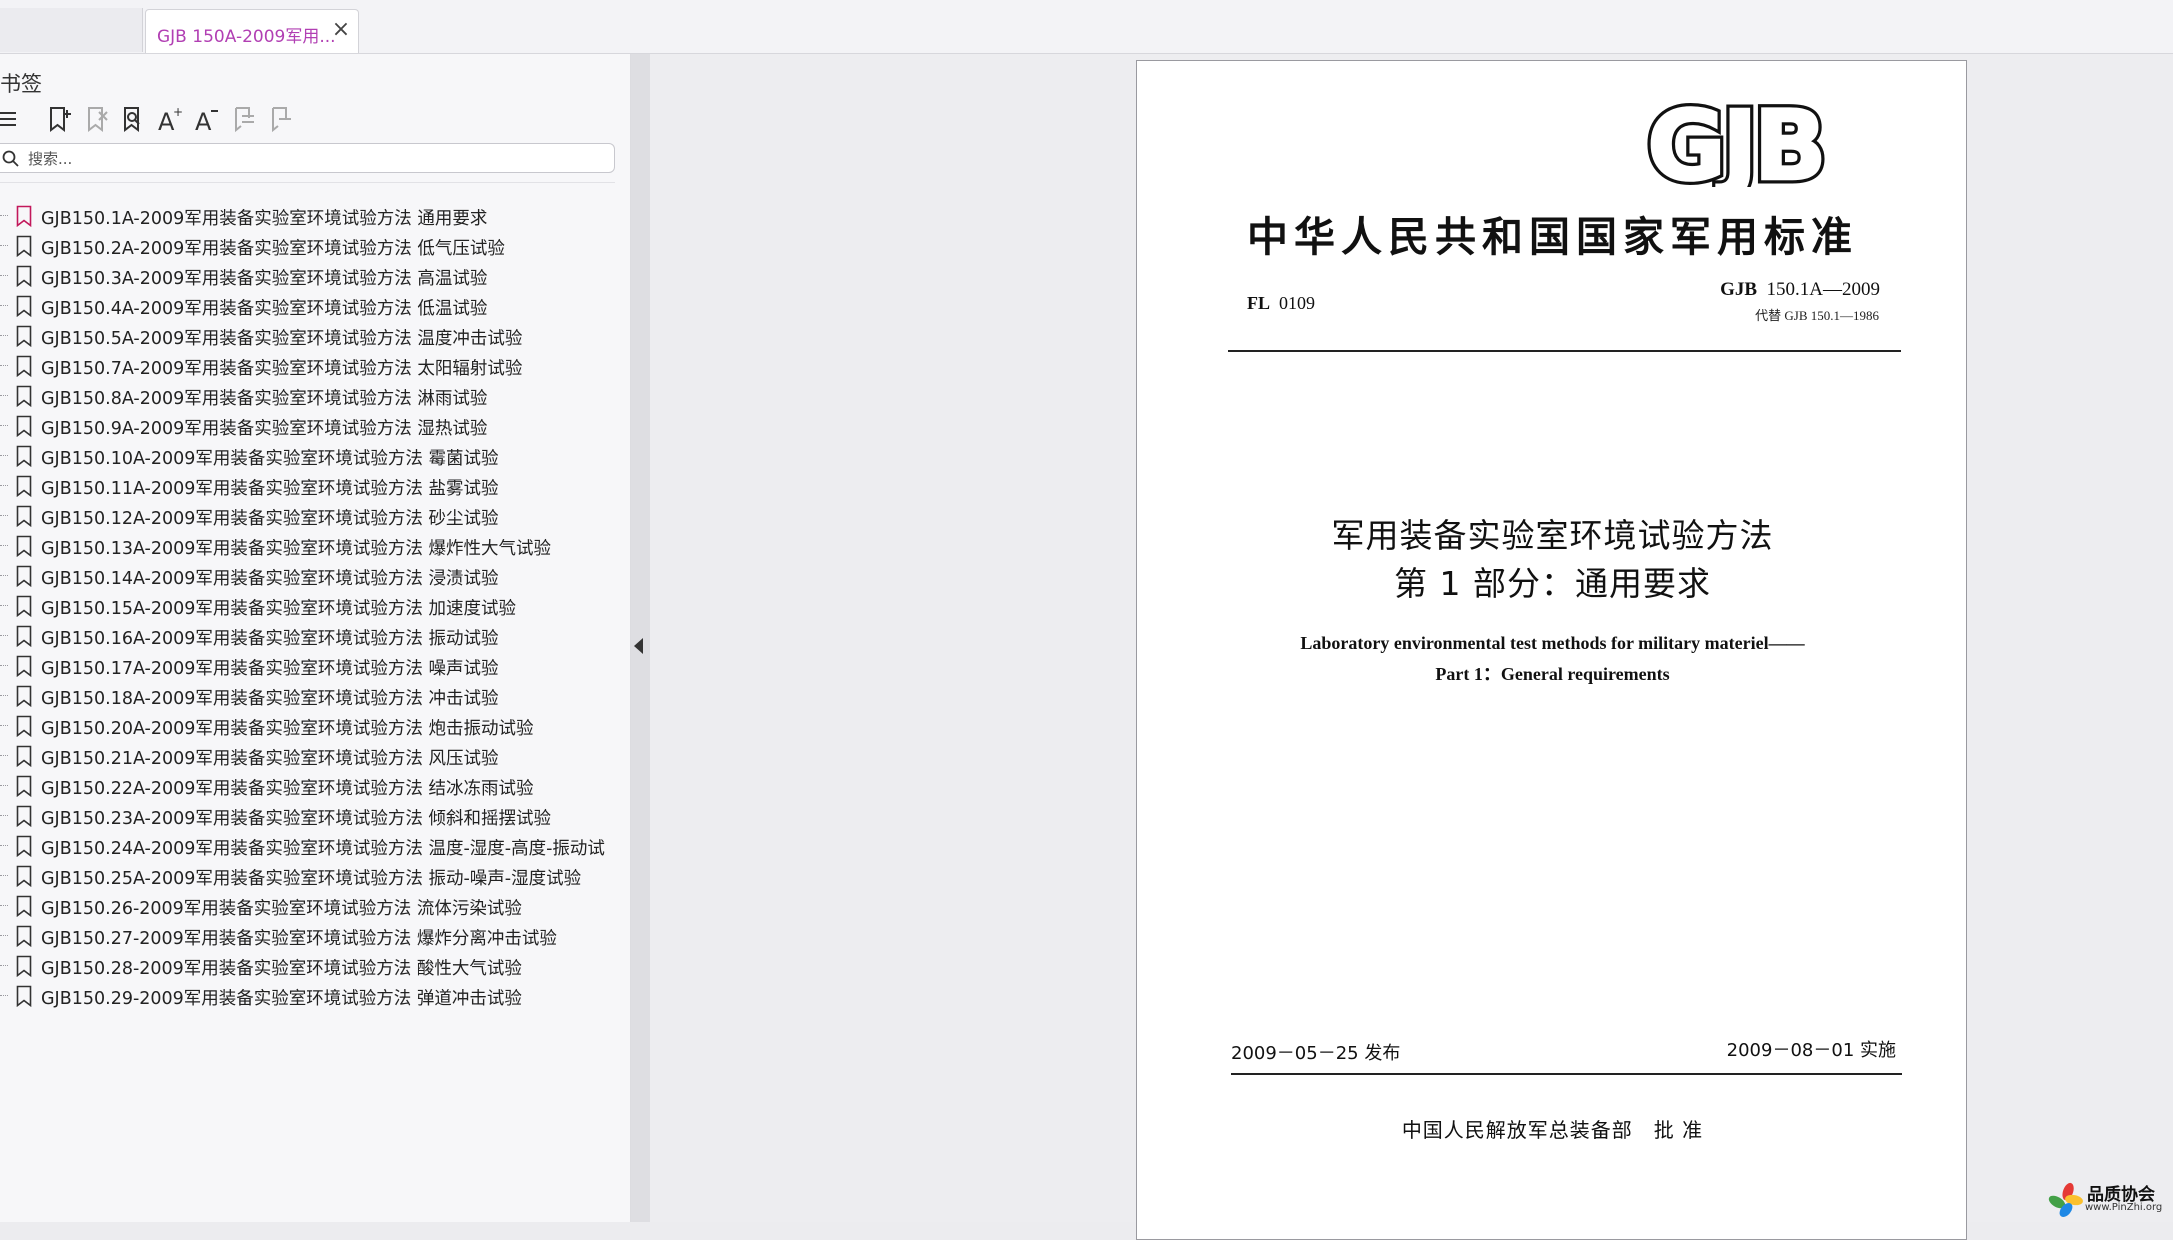  Describe the element at coordinates (270, 669) in the screenshot. I see `bookmark-label: GJB150.17A-2009军用装备实验室环境试验方法 噪声试验` at that location.